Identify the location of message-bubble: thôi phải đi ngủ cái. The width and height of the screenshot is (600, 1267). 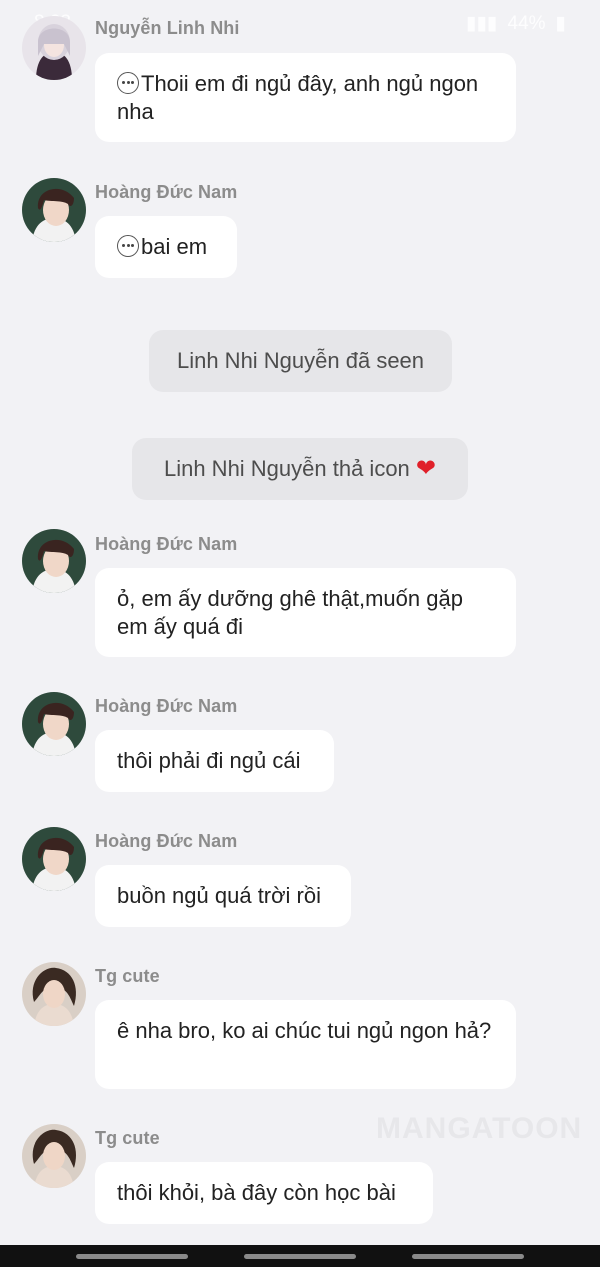
(214, 761).